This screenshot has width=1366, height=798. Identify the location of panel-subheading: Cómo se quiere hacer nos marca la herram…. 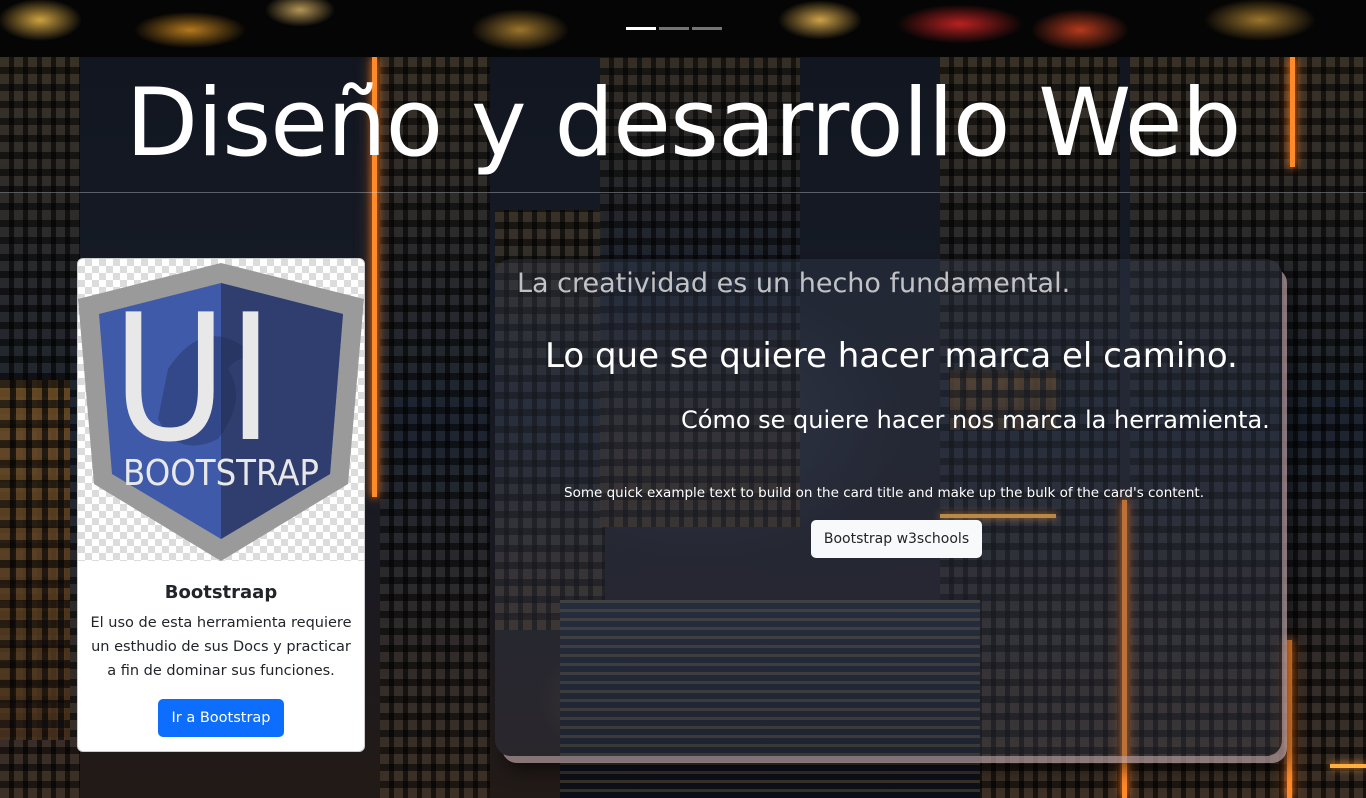
(975, 420).